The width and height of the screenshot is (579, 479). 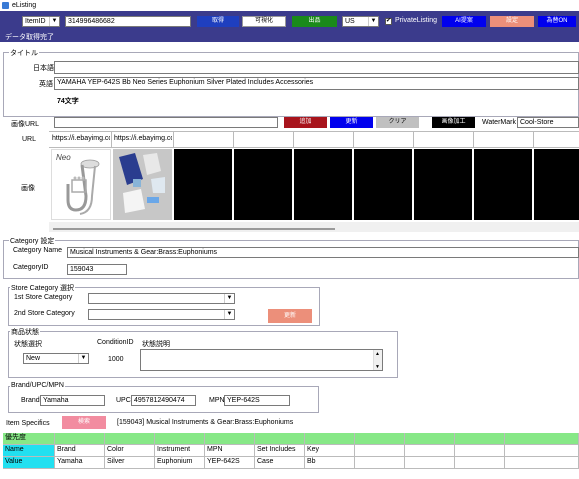 I want to click on table-cell: MPN, so click(x=230, y=451).